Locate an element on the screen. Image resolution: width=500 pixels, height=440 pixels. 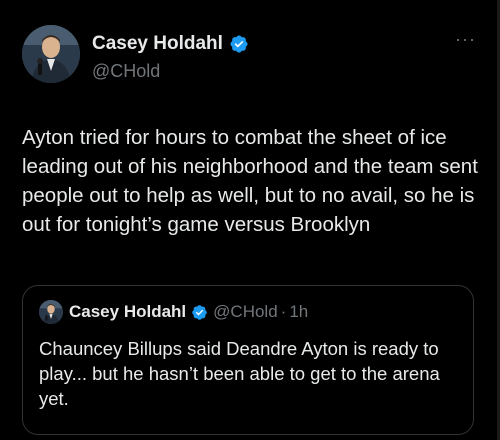
quoted-verified-badge-icon is located at coordinates (199, 312).